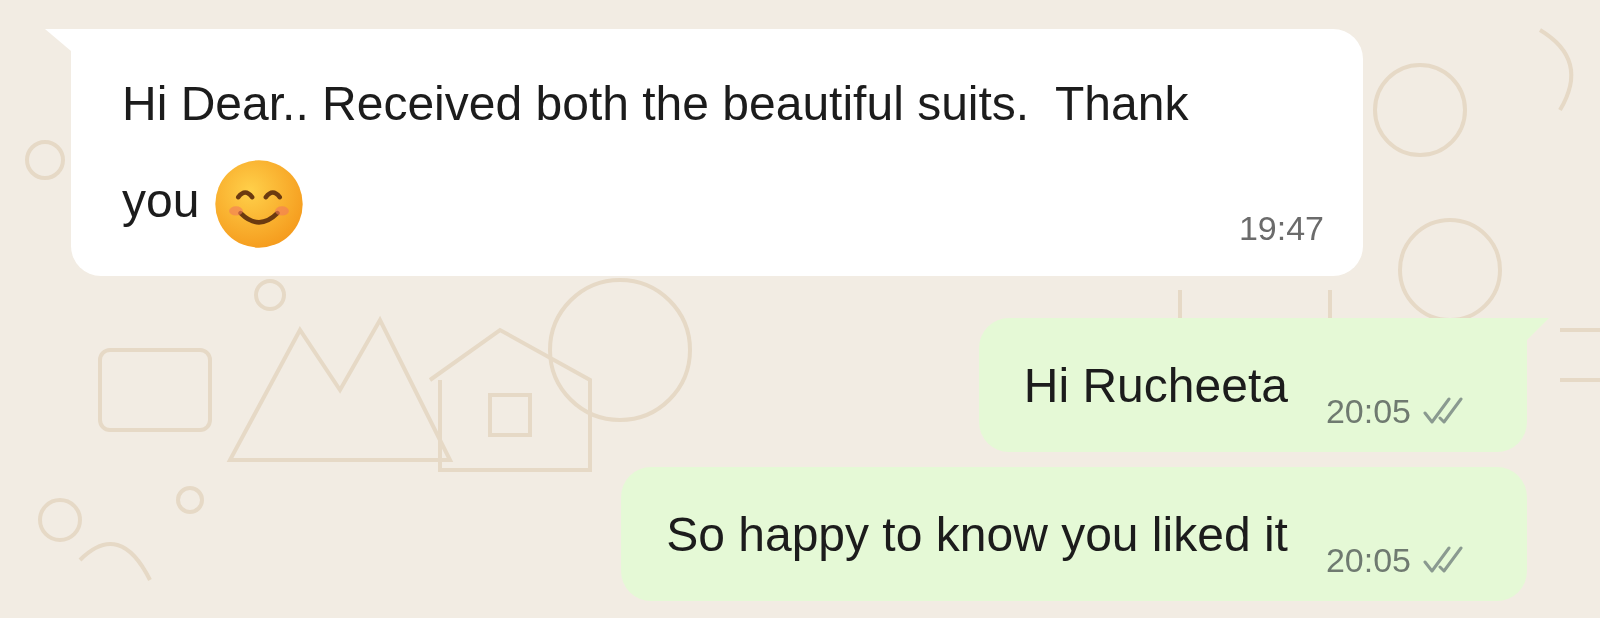  What do you see at coordinates (1281, 228) in the screenshot?
I see `message-time: 19:47` at bounding box center [1281, 228].